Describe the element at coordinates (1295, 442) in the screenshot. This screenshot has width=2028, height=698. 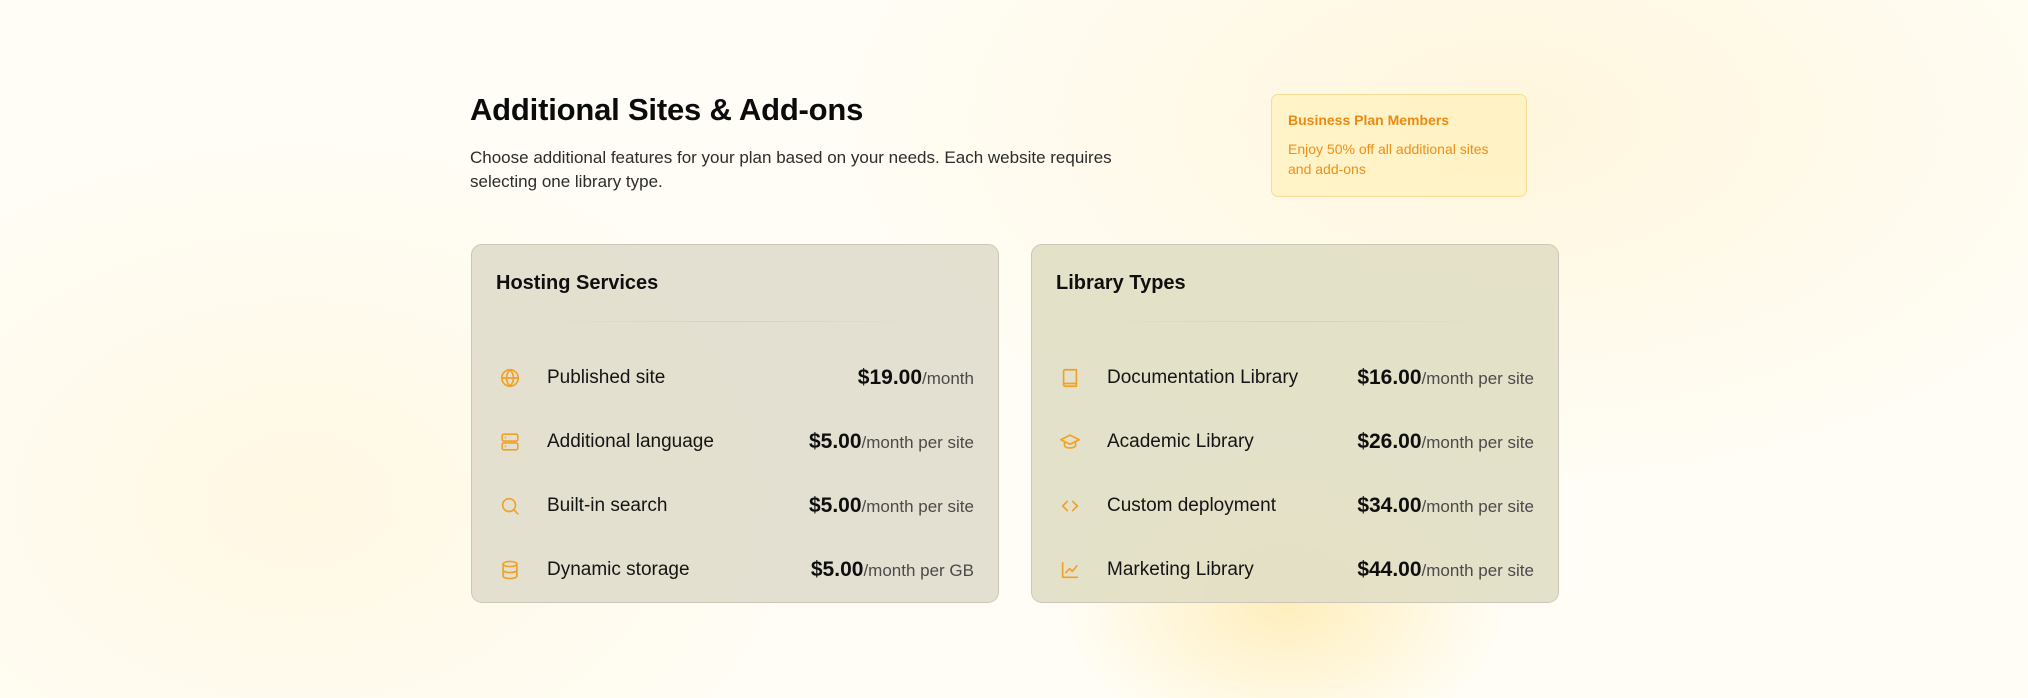
I see `list-item-academic-library: Academic Library $26.00 /month per site` at that location.